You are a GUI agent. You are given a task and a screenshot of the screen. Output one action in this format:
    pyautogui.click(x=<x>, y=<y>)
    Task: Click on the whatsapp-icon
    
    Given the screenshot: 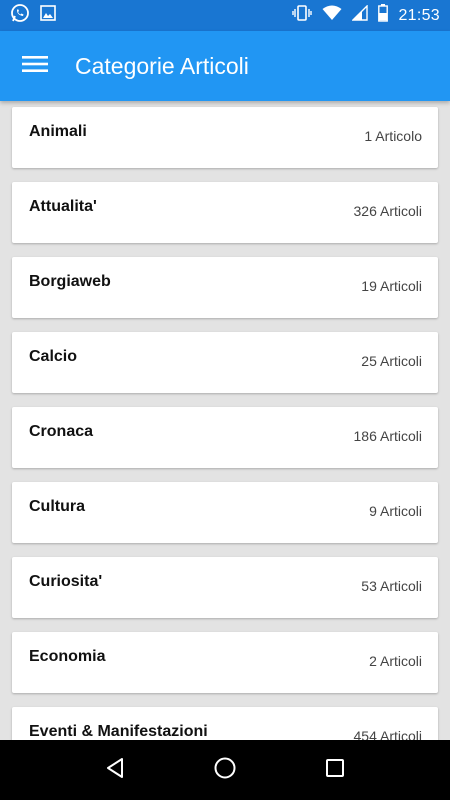 What is the action you would take?
    pyautogui.click(x=20, y=15)
    